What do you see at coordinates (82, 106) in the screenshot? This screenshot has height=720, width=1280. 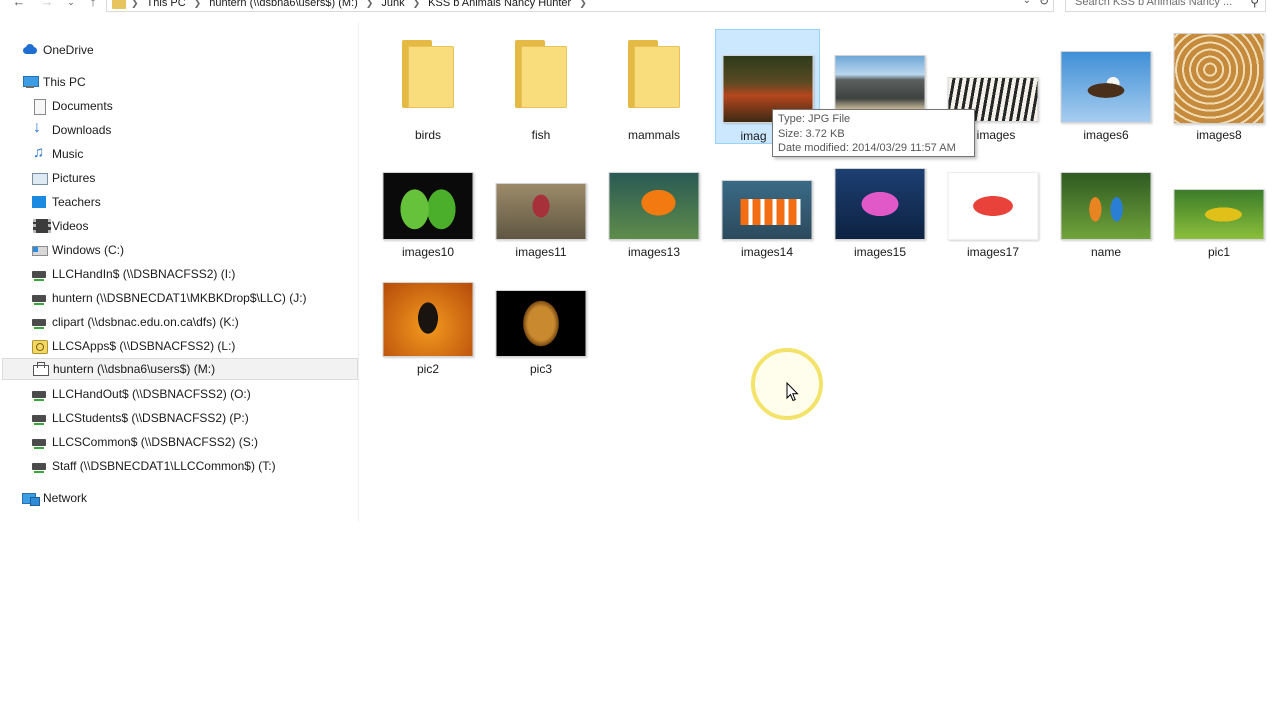 I see `nav-item-label: Documents` at bounding box center [82, 106].